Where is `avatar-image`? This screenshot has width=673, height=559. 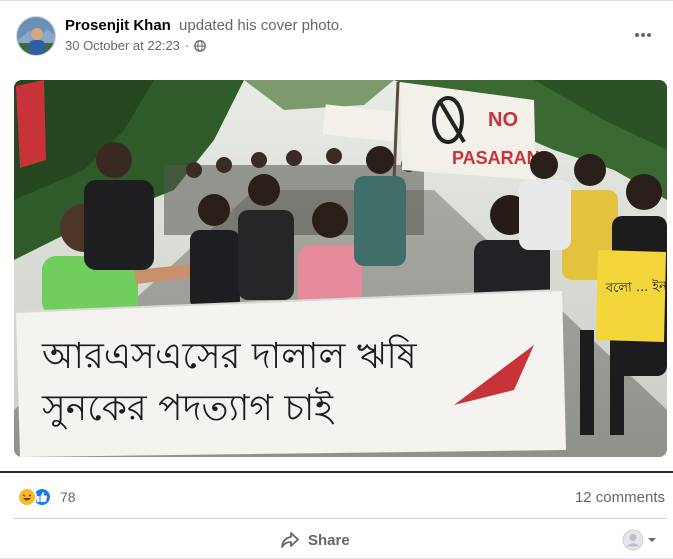 avatar-image is located at coordinates (36, 36).